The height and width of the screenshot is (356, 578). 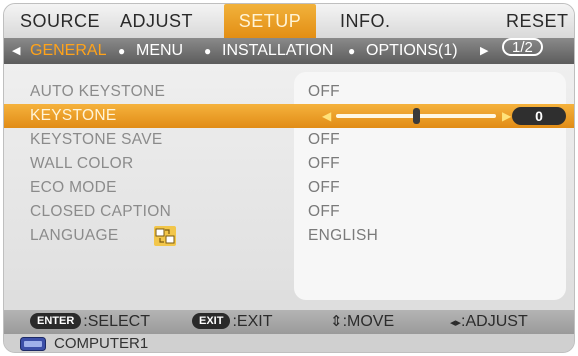 I want to click on tab-source: SOURCE, so click(x=60, y=21).